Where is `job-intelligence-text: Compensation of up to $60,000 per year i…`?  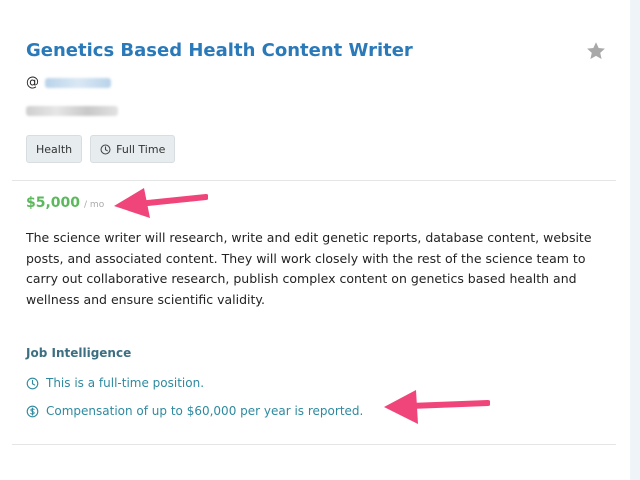
job-intelligence-text: Compensation of up to $60,000 per year i… is located at coordinates (205, 411).